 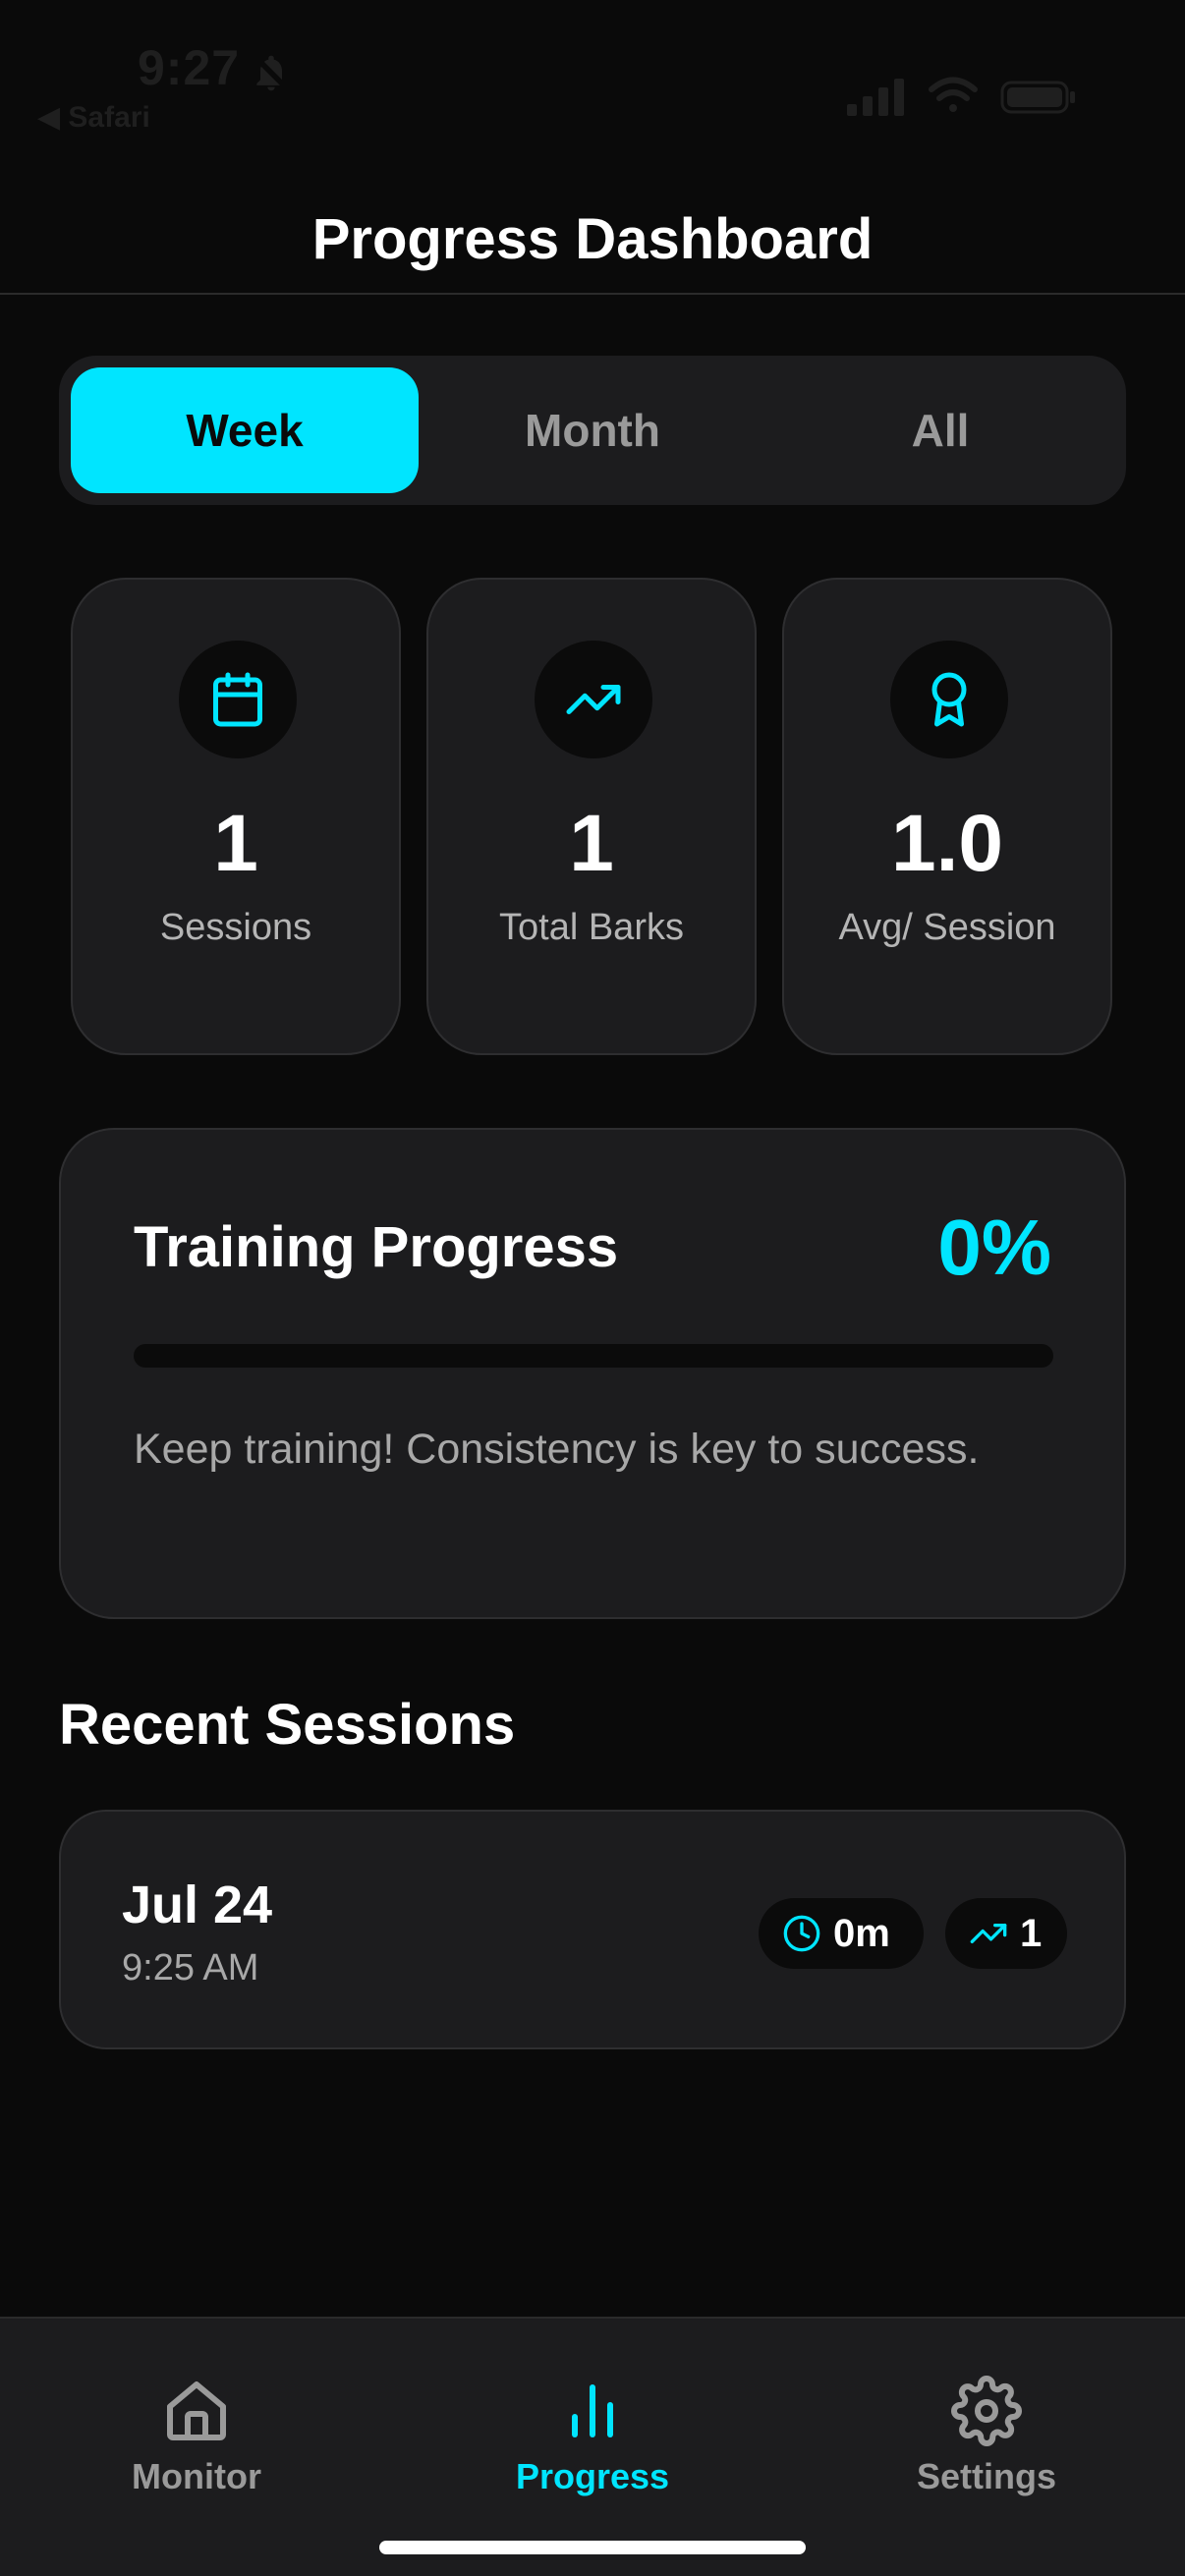 I want to click on training-progress-percent: 0%, so click(x=994, y=1247).